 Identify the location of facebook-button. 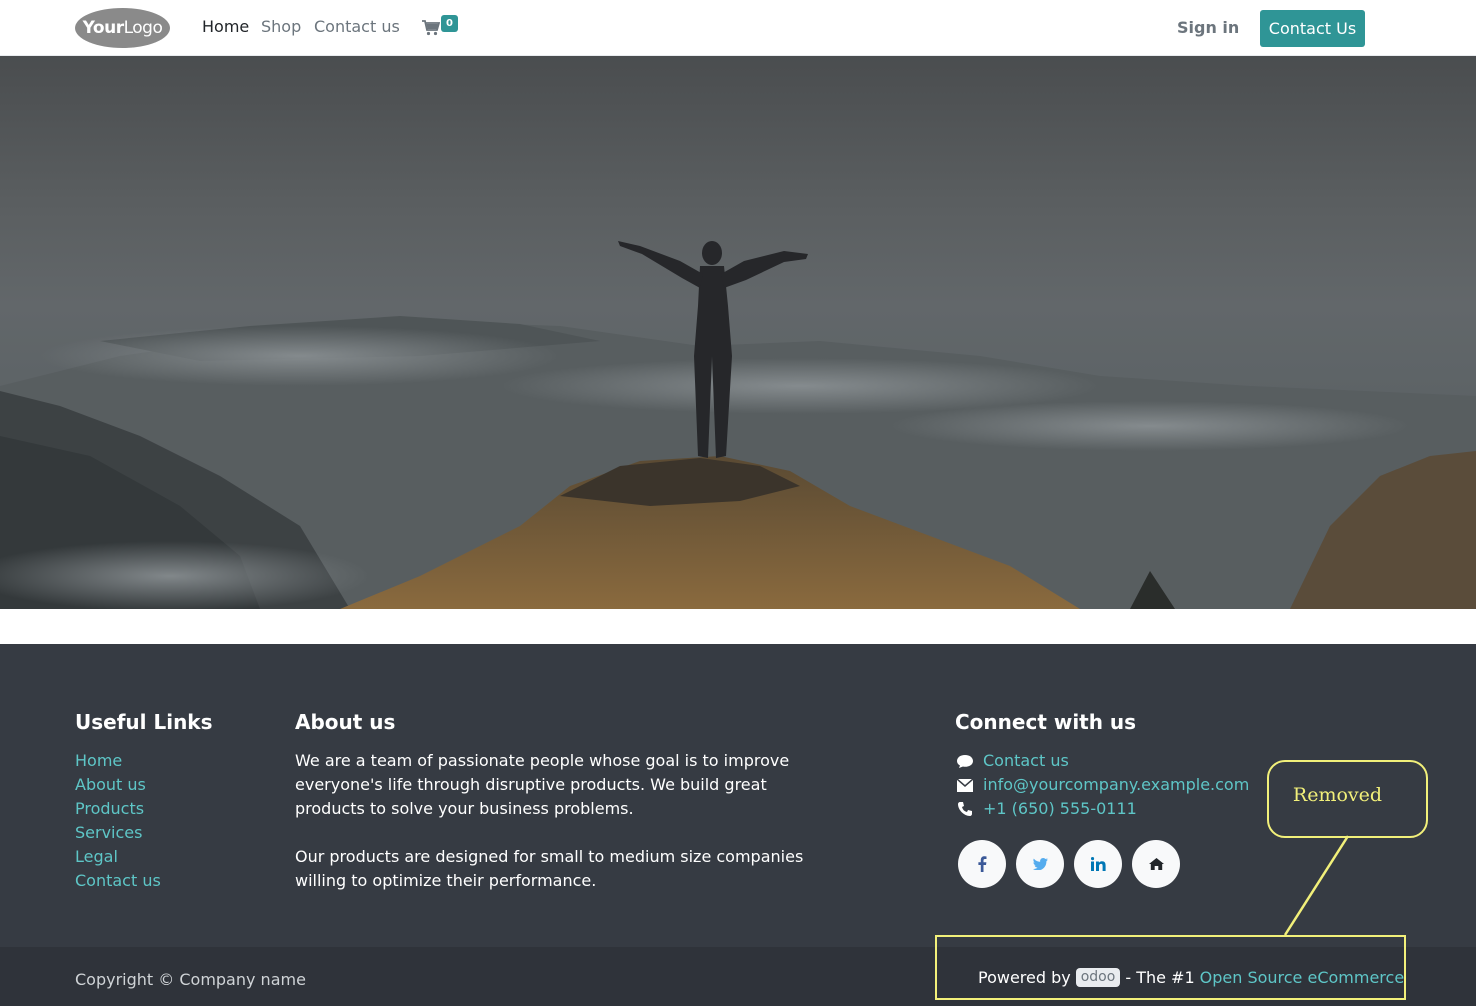
(982, 864).